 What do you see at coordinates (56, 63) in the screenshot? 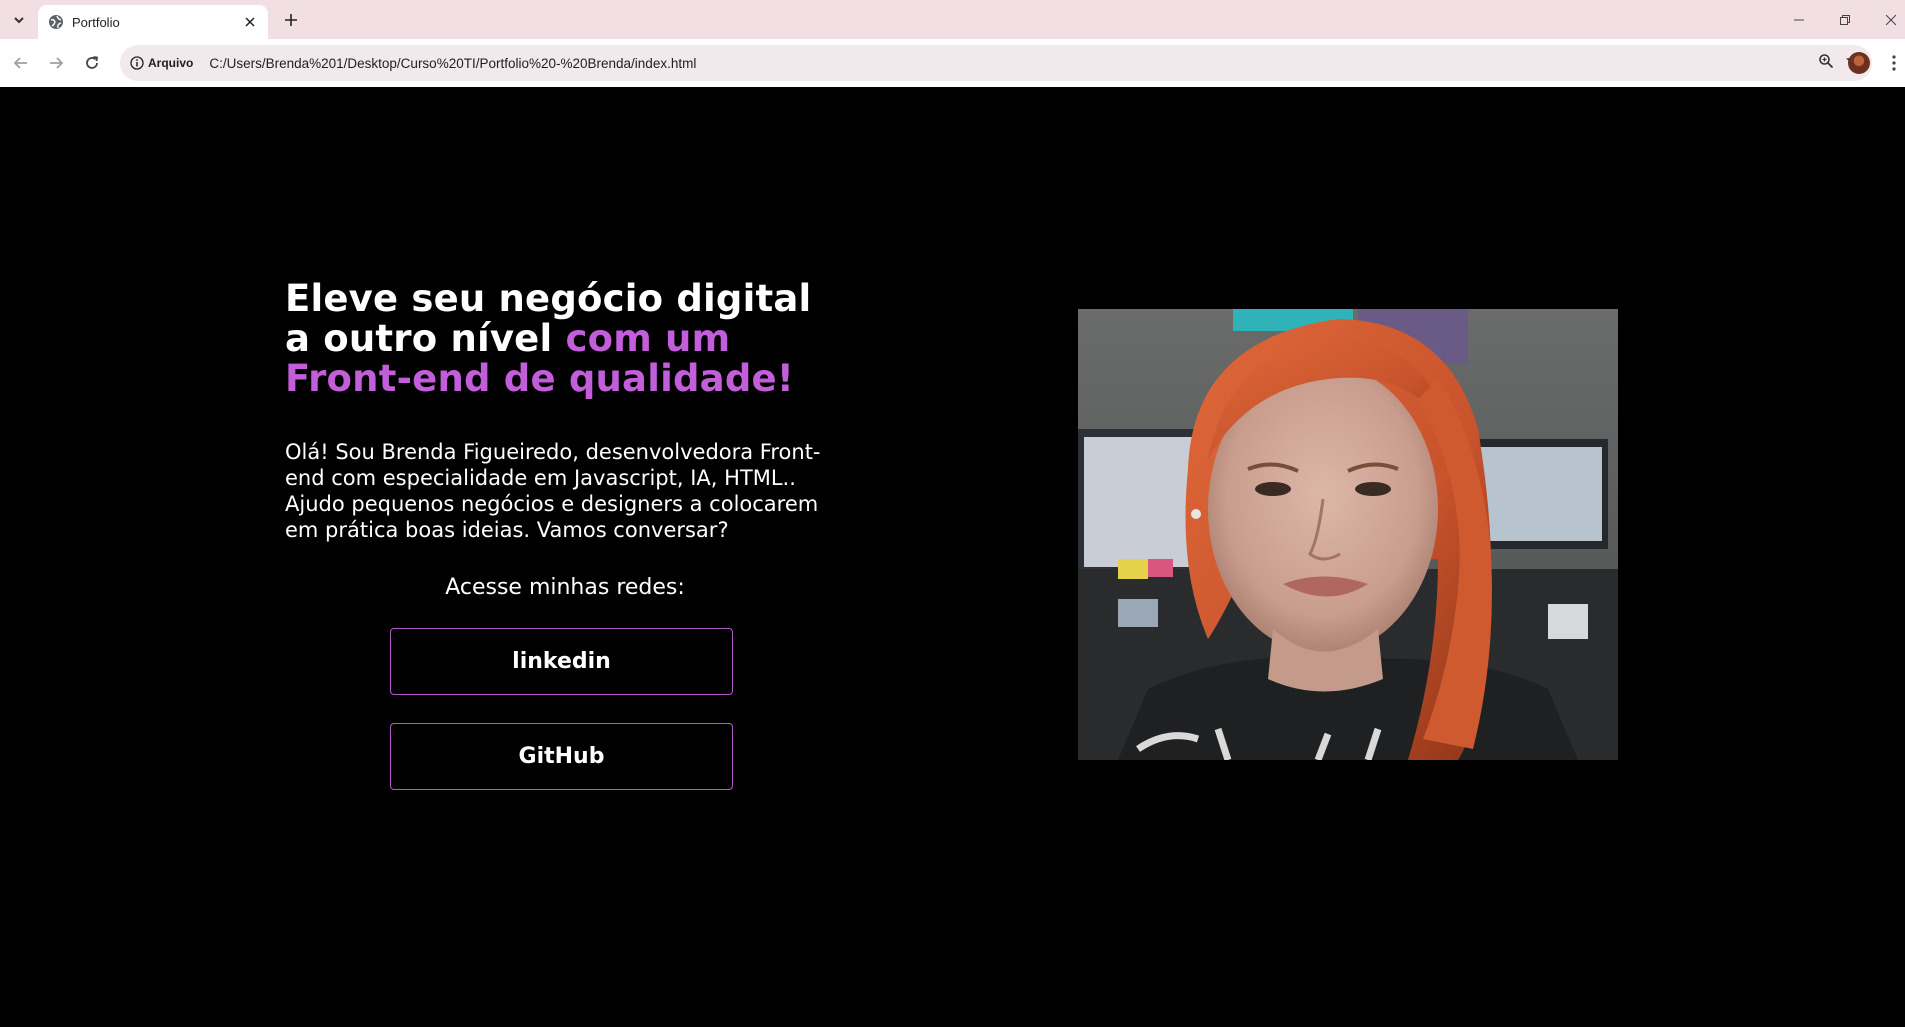
I see `forward-arrow-icon` at bounding box center [56, 63].